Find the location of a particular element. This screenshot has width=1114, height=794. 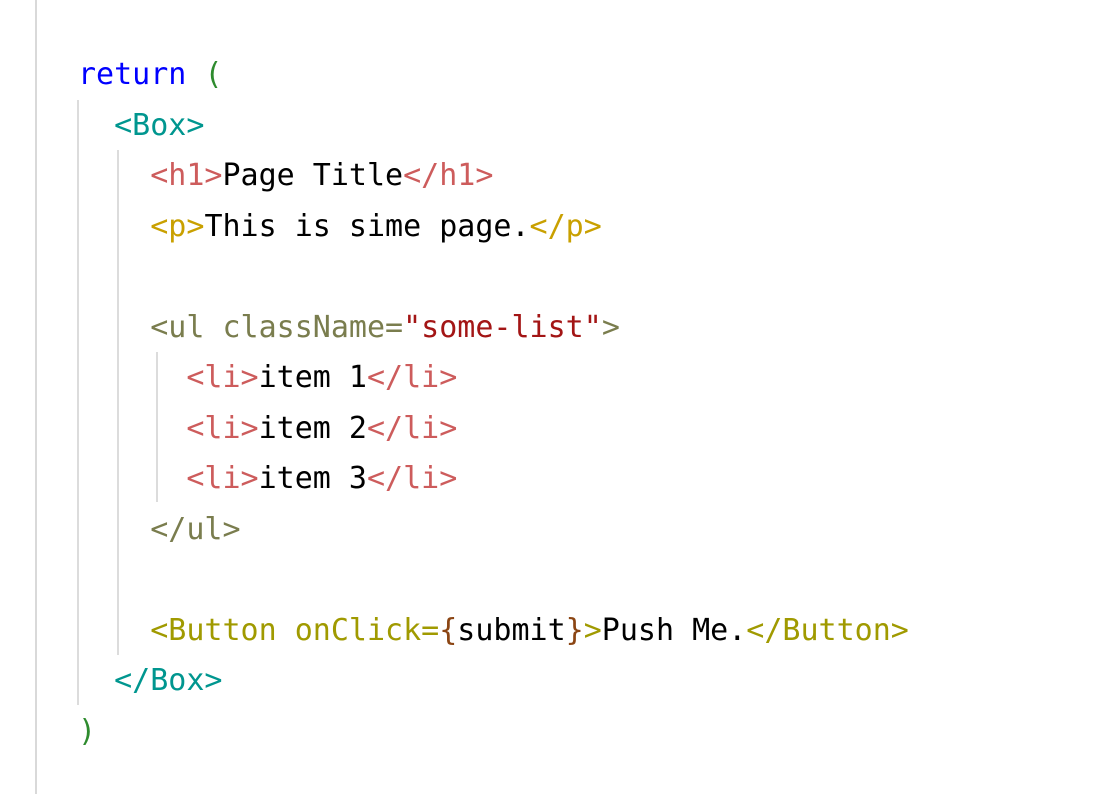

code-token: <Box> is located at coordinates (159, 125).